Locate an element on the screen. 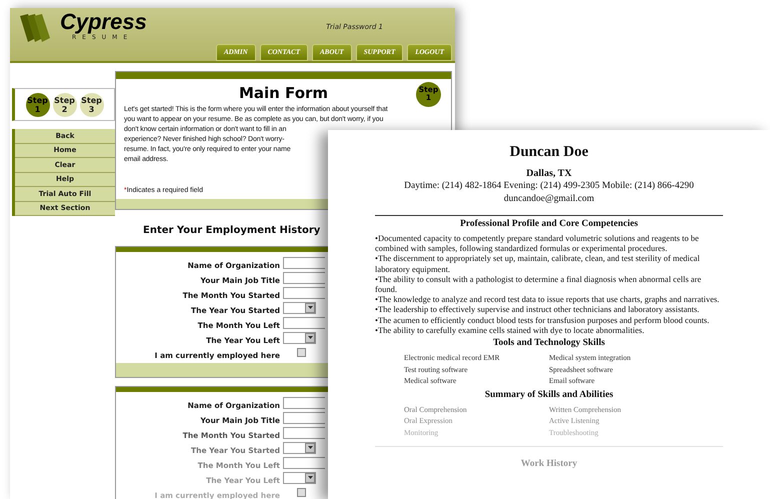  resume-location: Dallas, TX is located at coordinates (549, 174).